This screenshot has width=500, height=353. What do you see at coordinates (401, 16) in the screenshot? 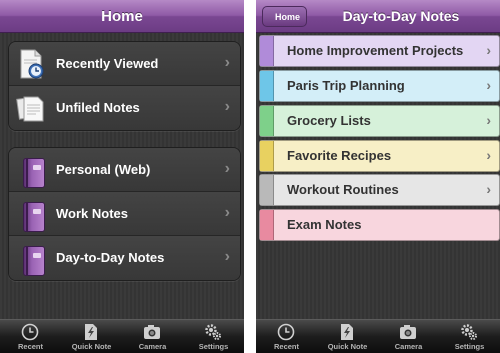
I see `page-title: Day-to-Day Notes` at bounding box center [401, 16].